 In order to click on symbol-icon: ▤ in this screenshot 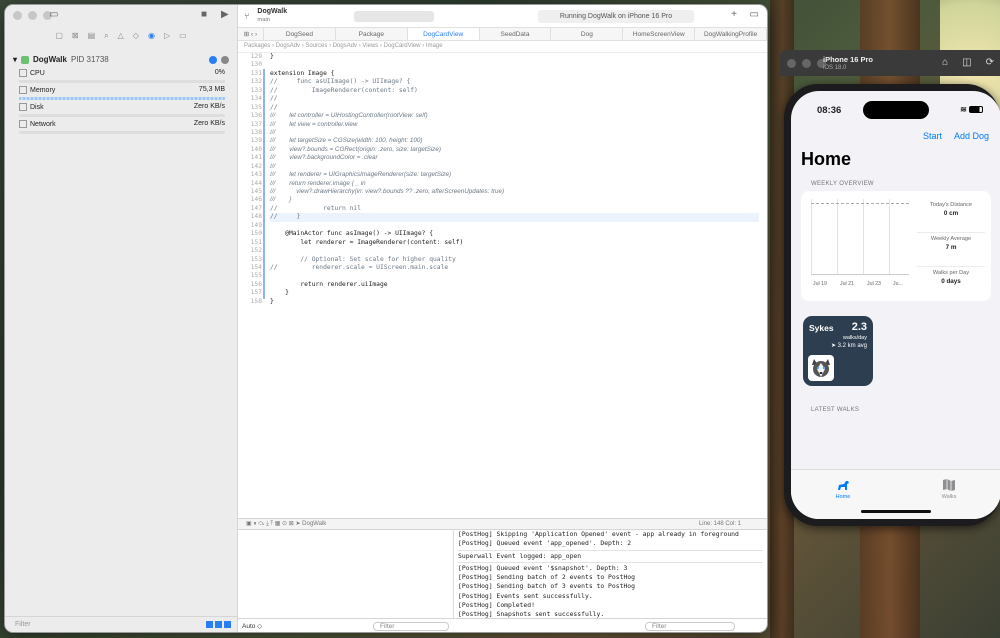, I will do `click(92, 39)`.